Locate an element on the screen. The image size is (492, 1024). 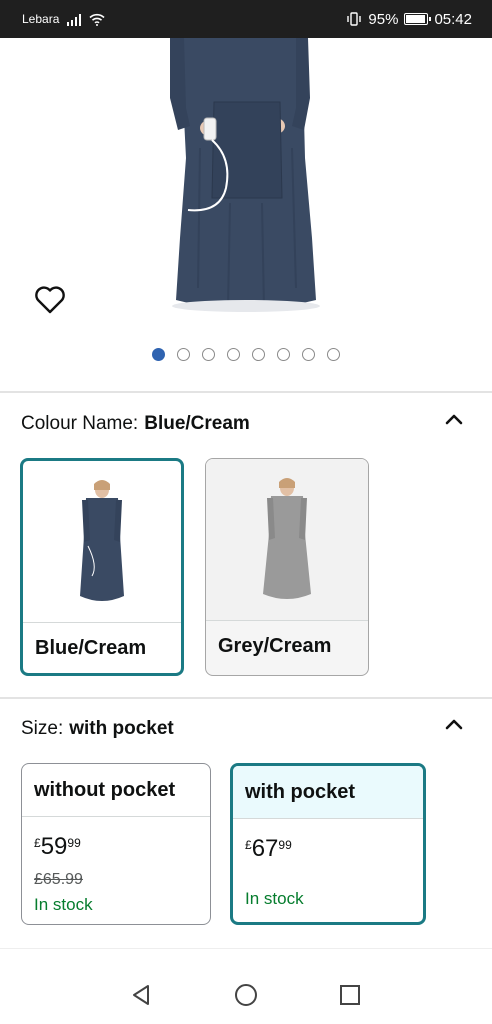
grey-robe-thumbnail is located at coordinates (287, 538).